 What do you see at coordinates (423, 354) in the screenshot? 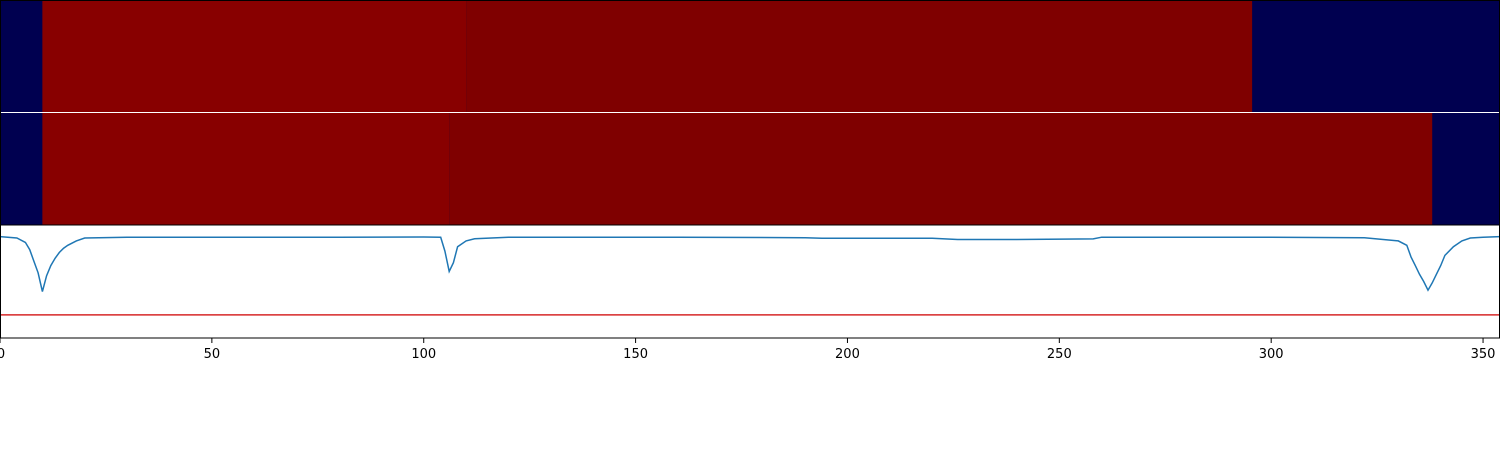
I see `x-tick-label-100: 100` at bounding box center [423, 354].